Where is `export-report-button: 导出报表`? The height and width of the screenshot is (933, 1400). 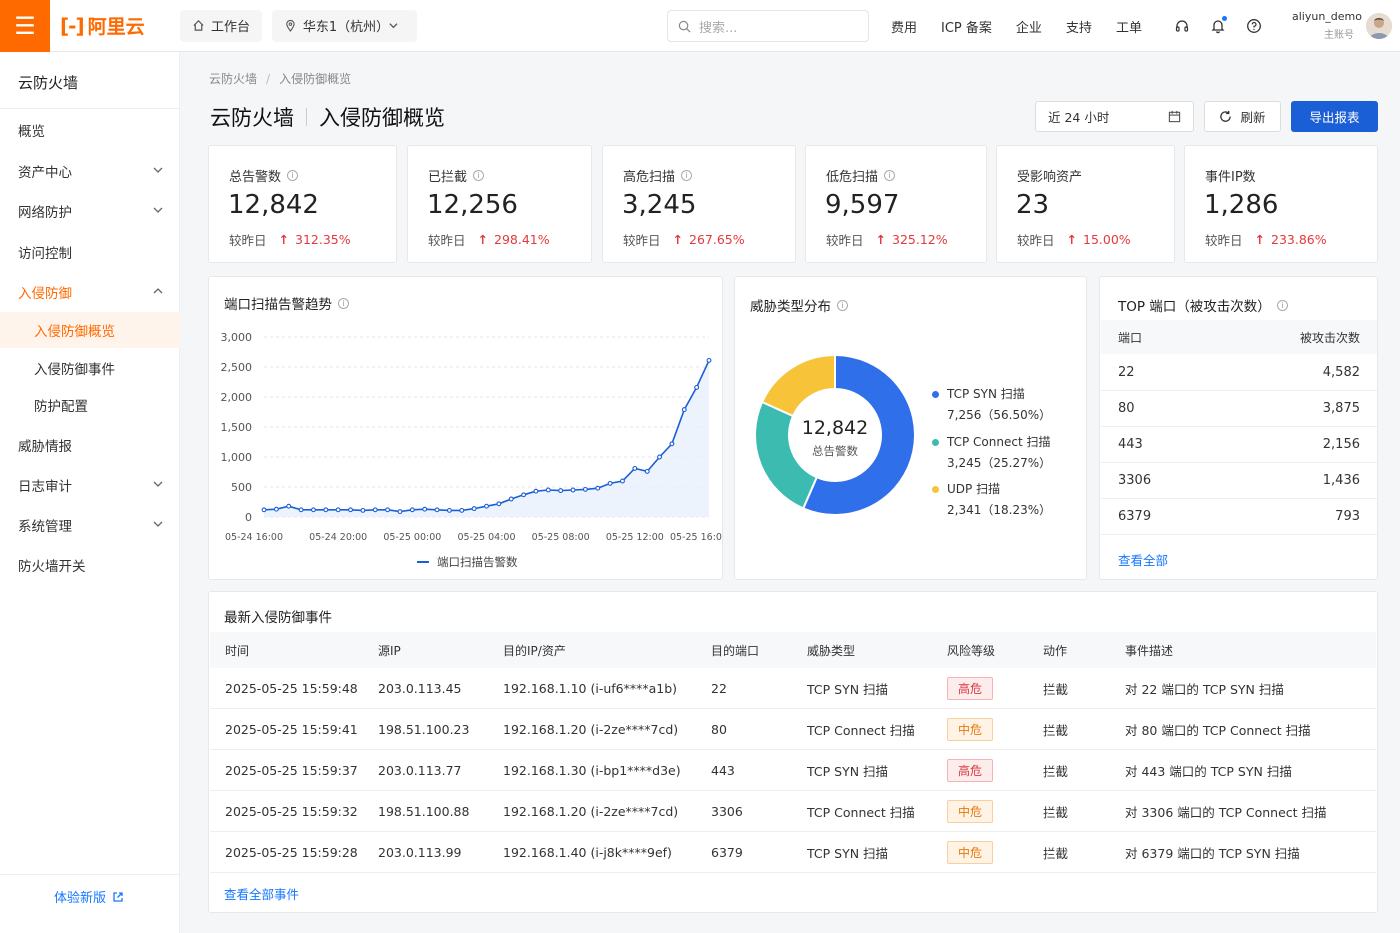 export-report-button: 导出报表 is located at coordinates (1334, 116).